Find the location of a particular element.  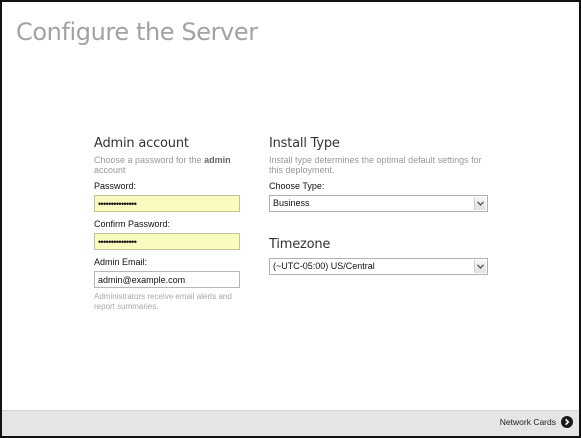

choose-type-label: Choose Type: is located at coordinates (297, 186).